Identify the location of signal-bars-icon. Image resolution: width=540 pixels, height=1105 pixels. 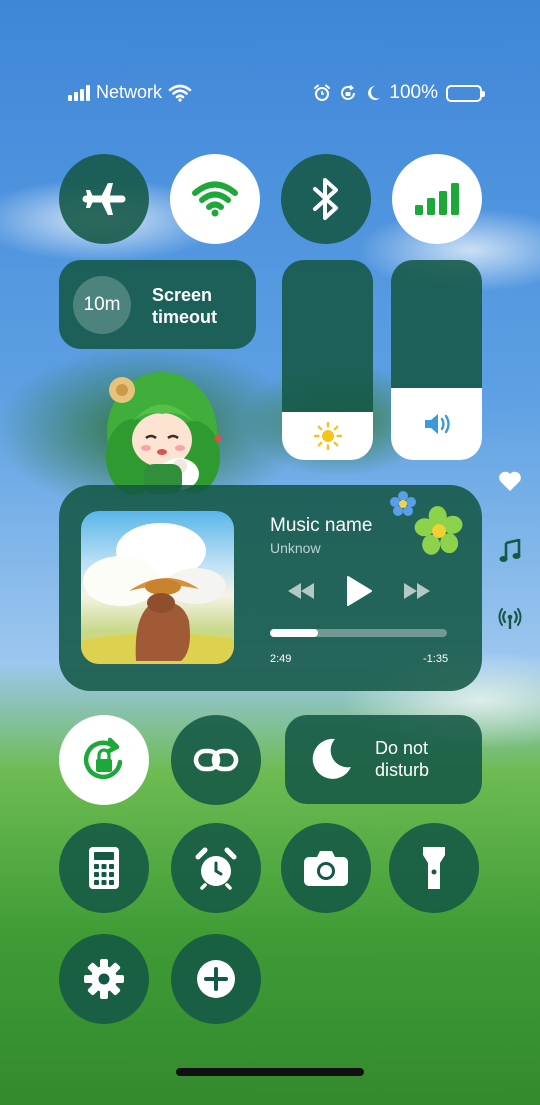
(79, 92).